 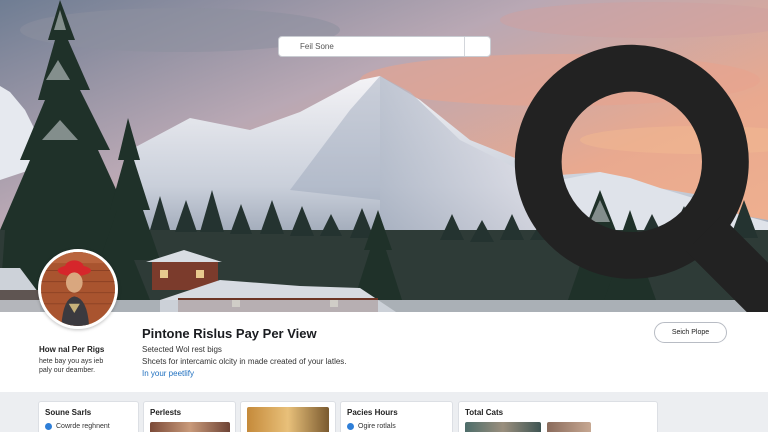 What do you see at coordinates (71, 361) in the screenshot?
I see `side-description-line: hete bay you ays ieb` at bounding box center [71, 361].